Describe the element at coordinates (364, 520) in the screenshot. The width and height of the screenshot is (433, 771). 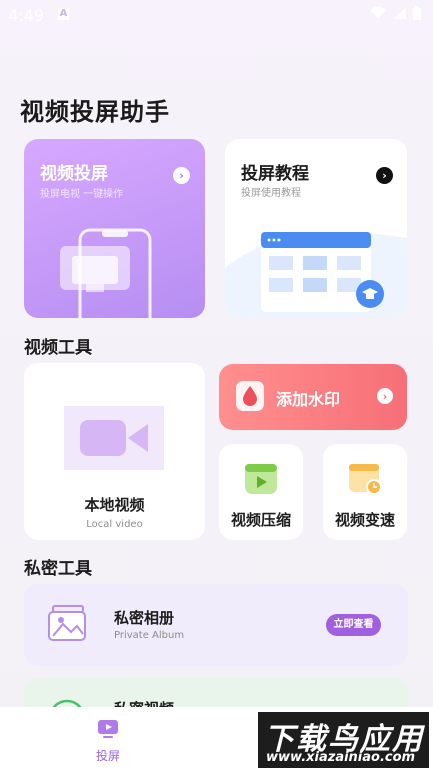
I see `video-speed-title: 视频变速` at that location.